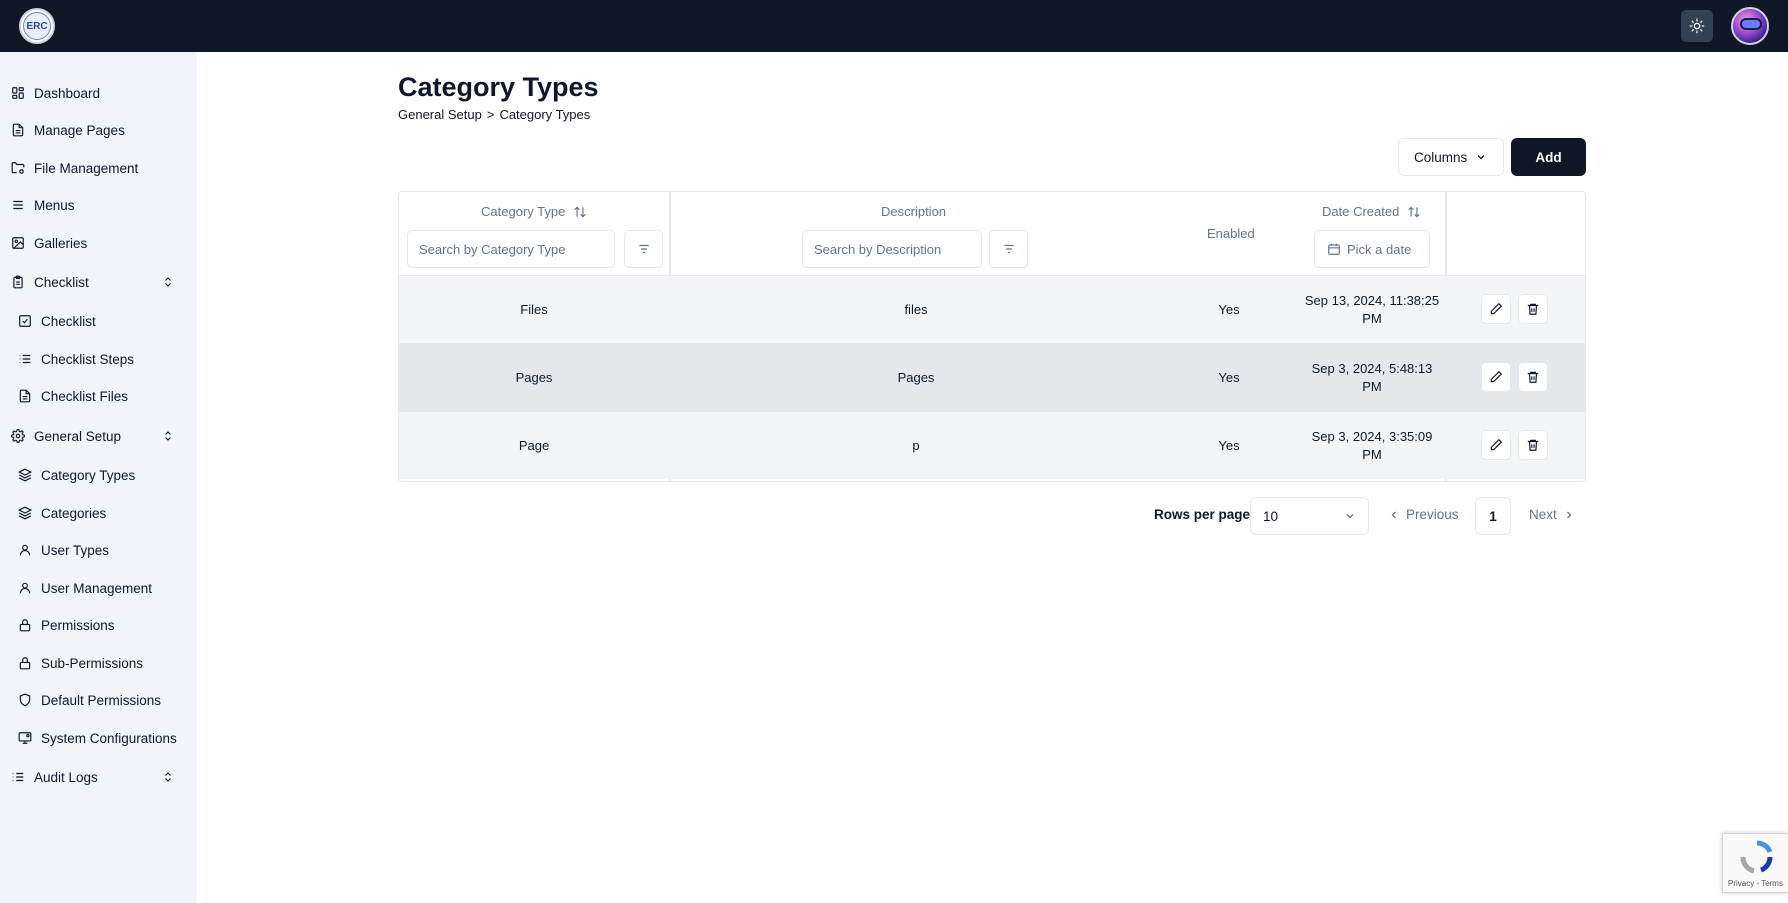 This screenshot has height=903, width=1788. I want to click on user-avatar, so click(1750, 26).